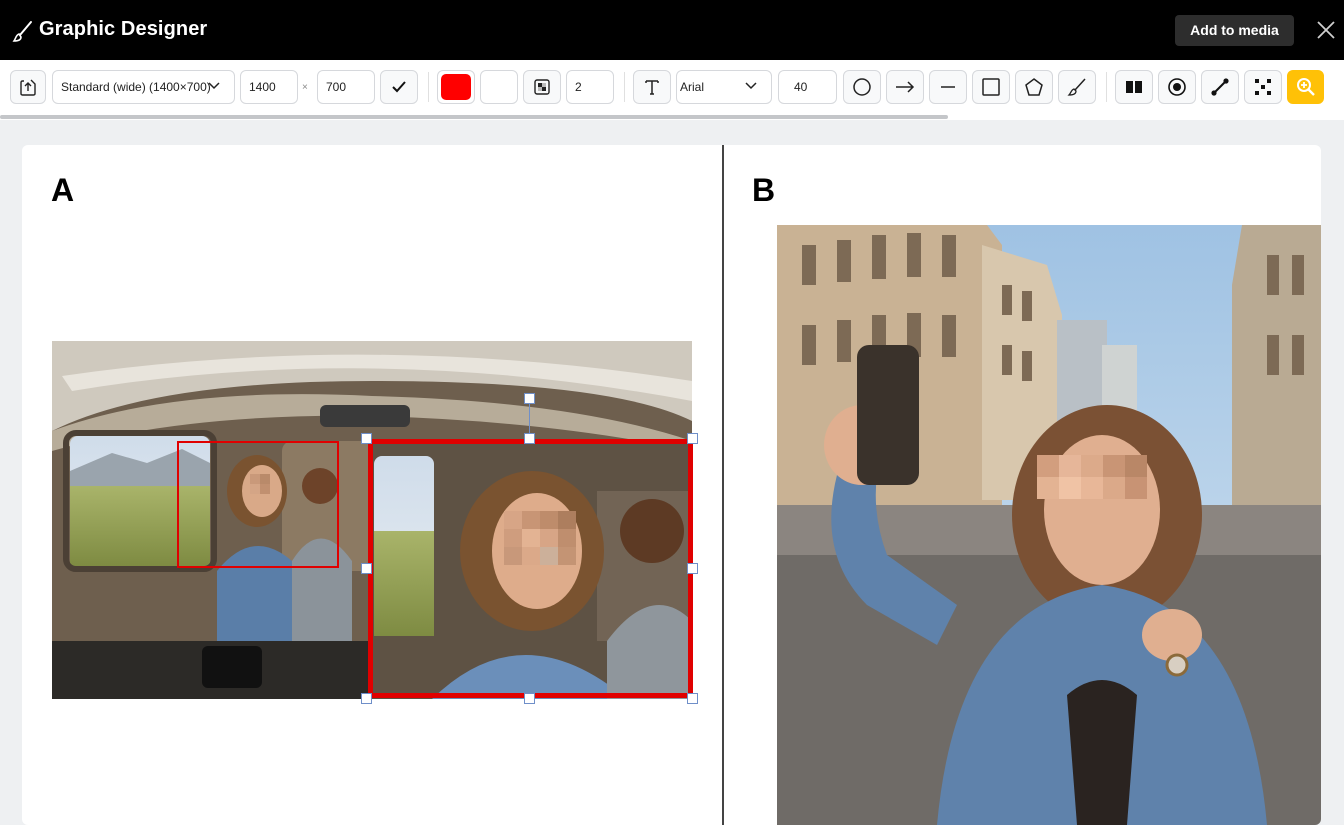 This screenshot has width=1344, height=825. I want to click on circle-icon, so click(862, 87).